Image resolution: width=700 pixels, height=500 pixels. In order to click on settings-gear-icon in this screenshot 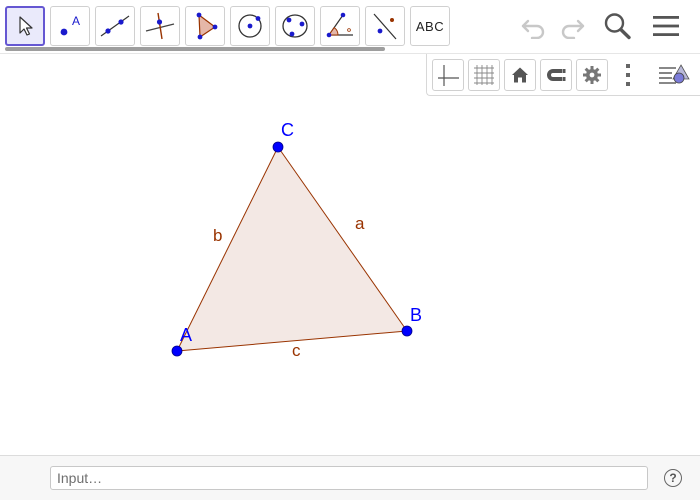, I will do `click(592, 75)`.